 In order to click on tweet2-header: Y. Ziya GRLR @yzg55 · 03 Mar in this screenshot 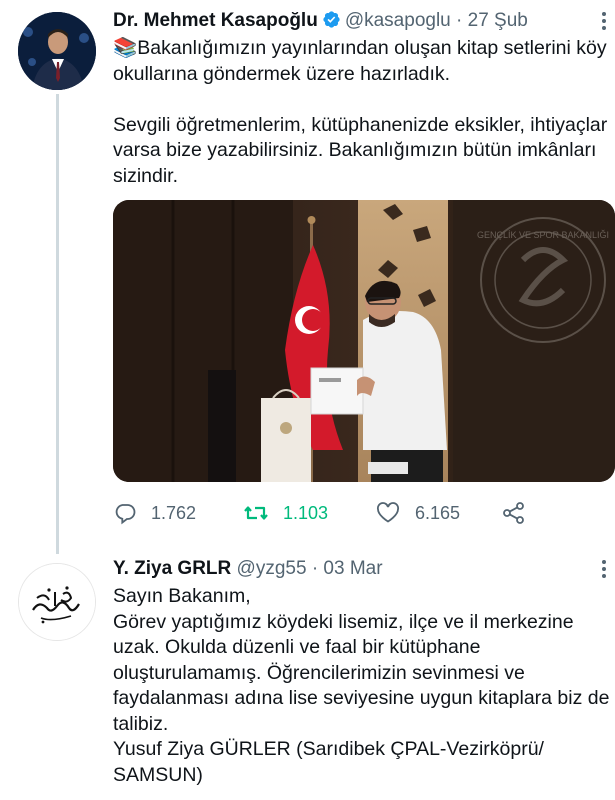, I will do `click(248, 569)`.